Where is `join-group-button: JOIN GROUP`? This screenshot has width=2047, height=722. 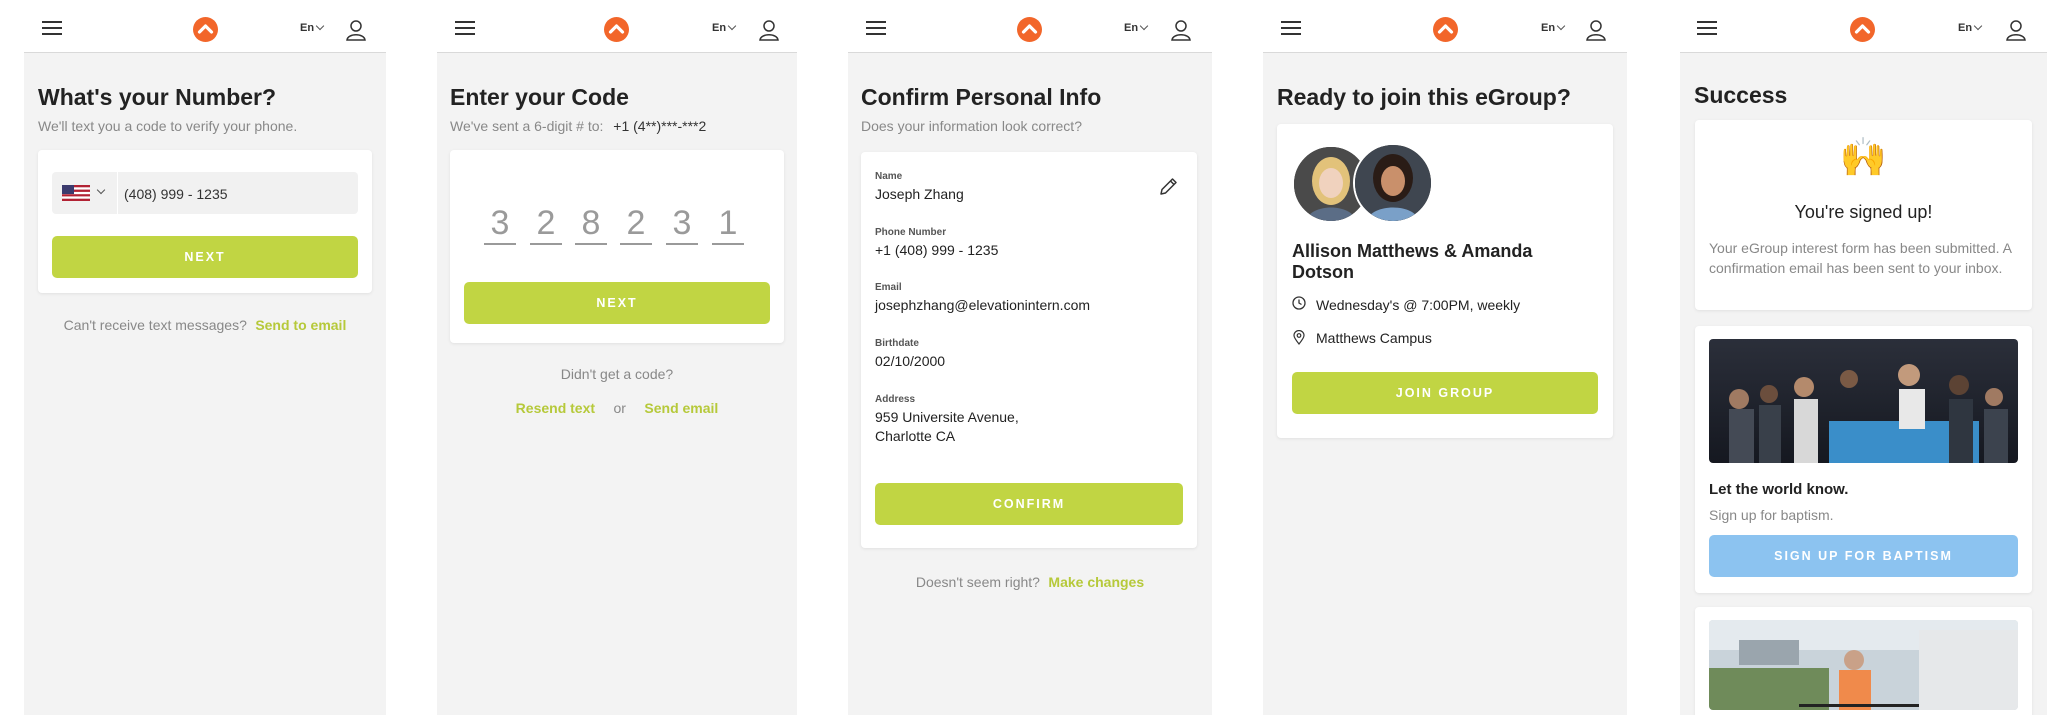 join-group-button: JOIN GROUP is located at coordinates (1445, 393).